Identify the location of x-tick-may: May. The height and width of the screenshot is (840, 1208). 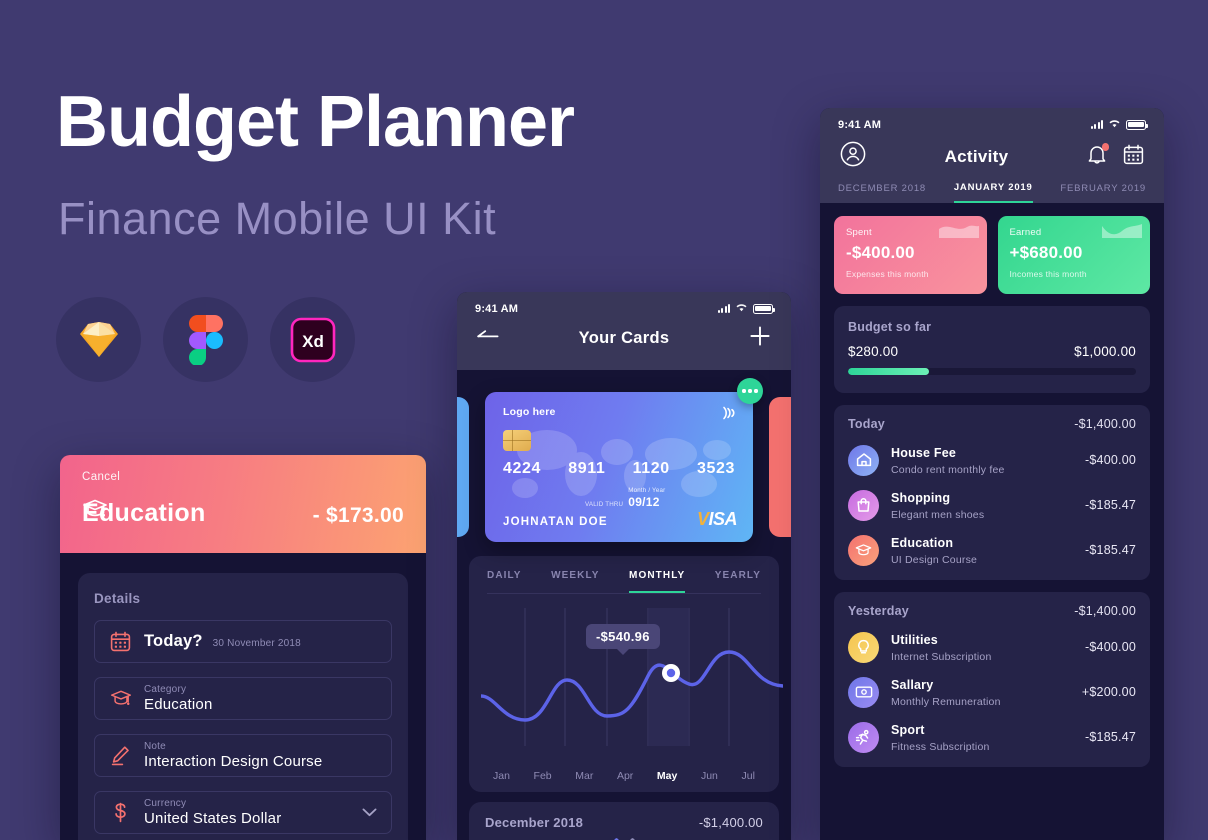
(667, 776).